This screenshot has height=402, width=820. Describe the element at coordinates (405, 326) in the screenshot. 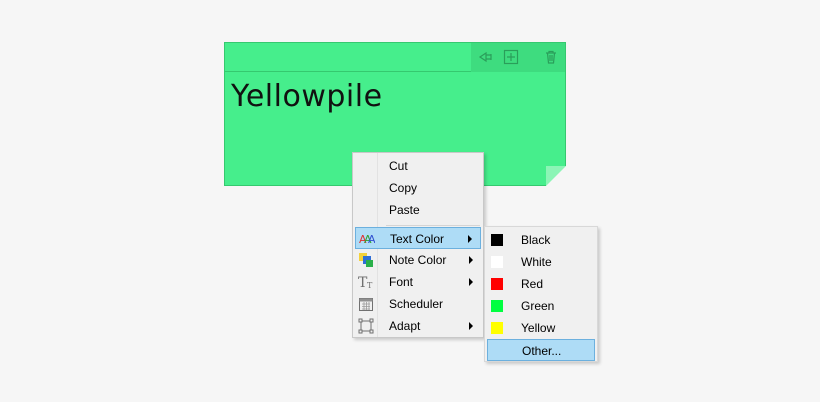

I see `menu-item-label: Adapt` at that location.